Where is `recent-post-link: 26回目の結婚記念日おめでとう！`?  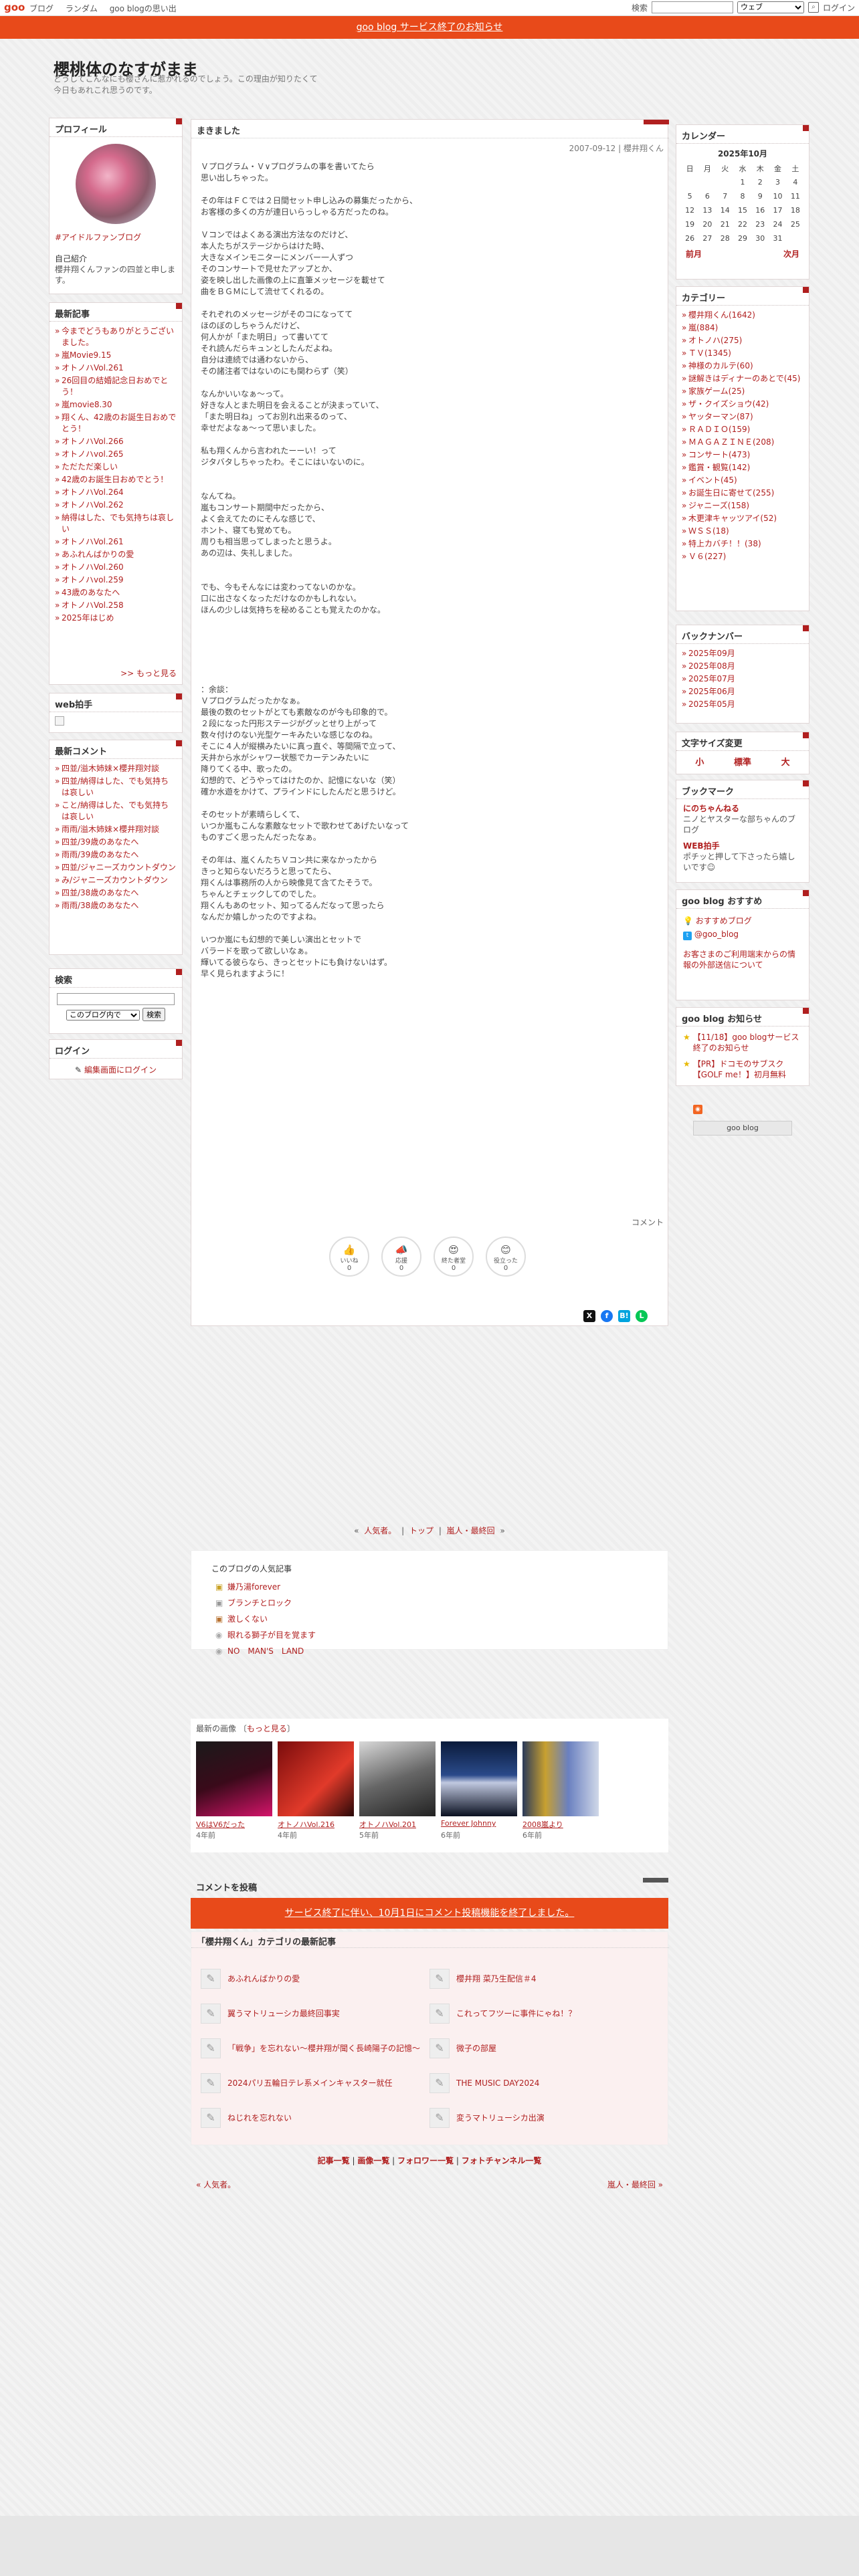 recent-post-link: 26回目の結婚記念日おめでとう！ is located at coordinates (116, 387).